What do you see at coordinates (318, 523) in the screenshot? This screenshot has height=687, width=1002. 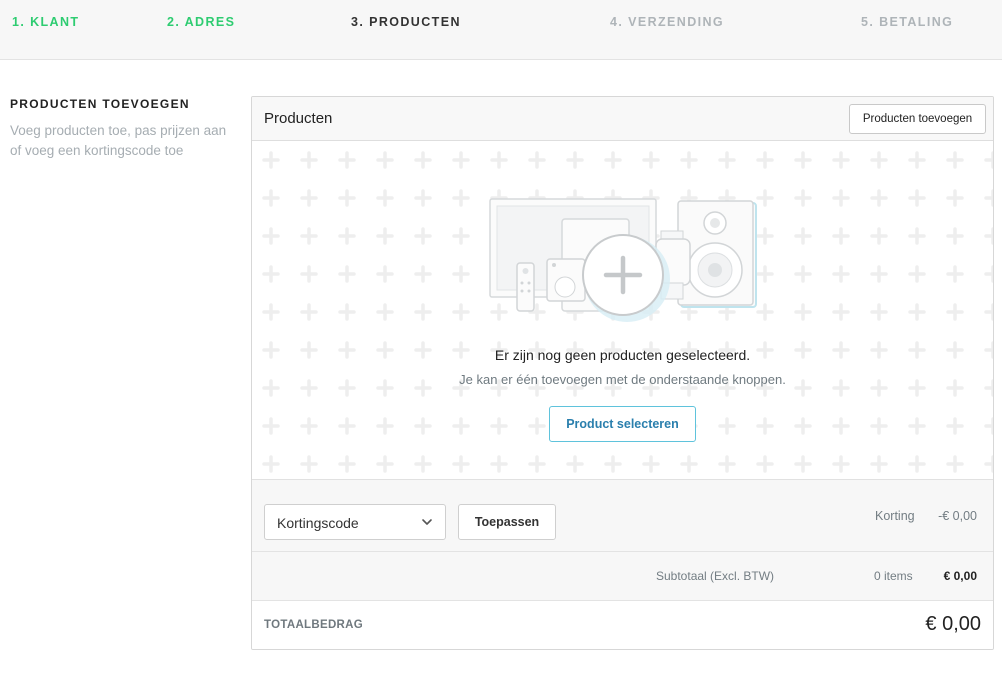 I see `discount-code-value: Kortingscode` at bounding box center [318, 523].